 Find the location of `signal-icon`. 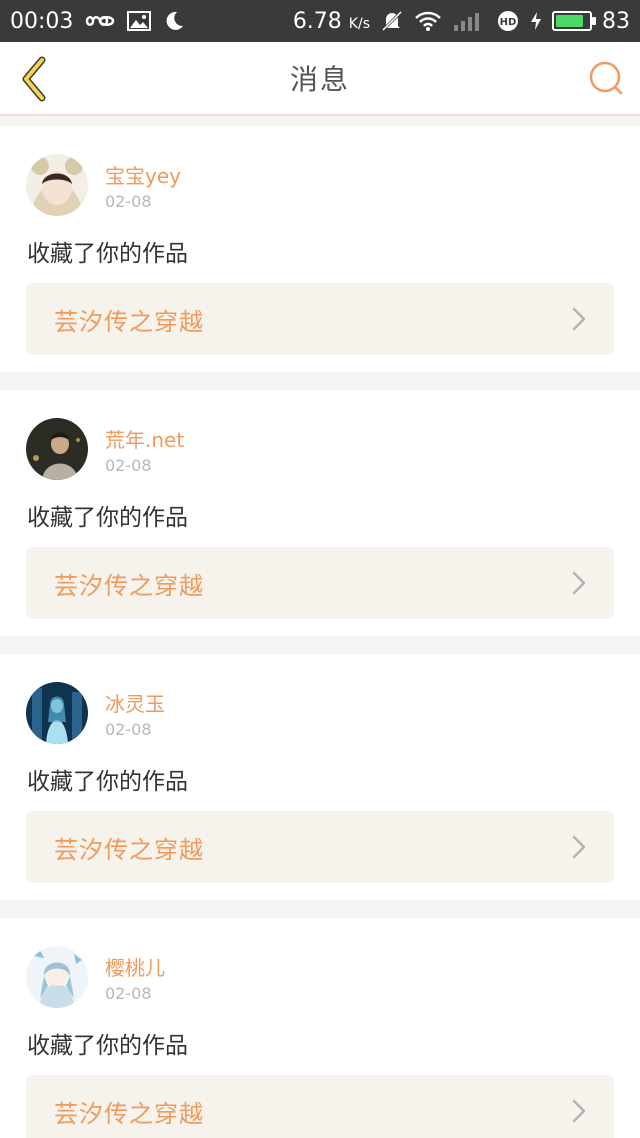

signal-icon is located at coordinates (469, 21).